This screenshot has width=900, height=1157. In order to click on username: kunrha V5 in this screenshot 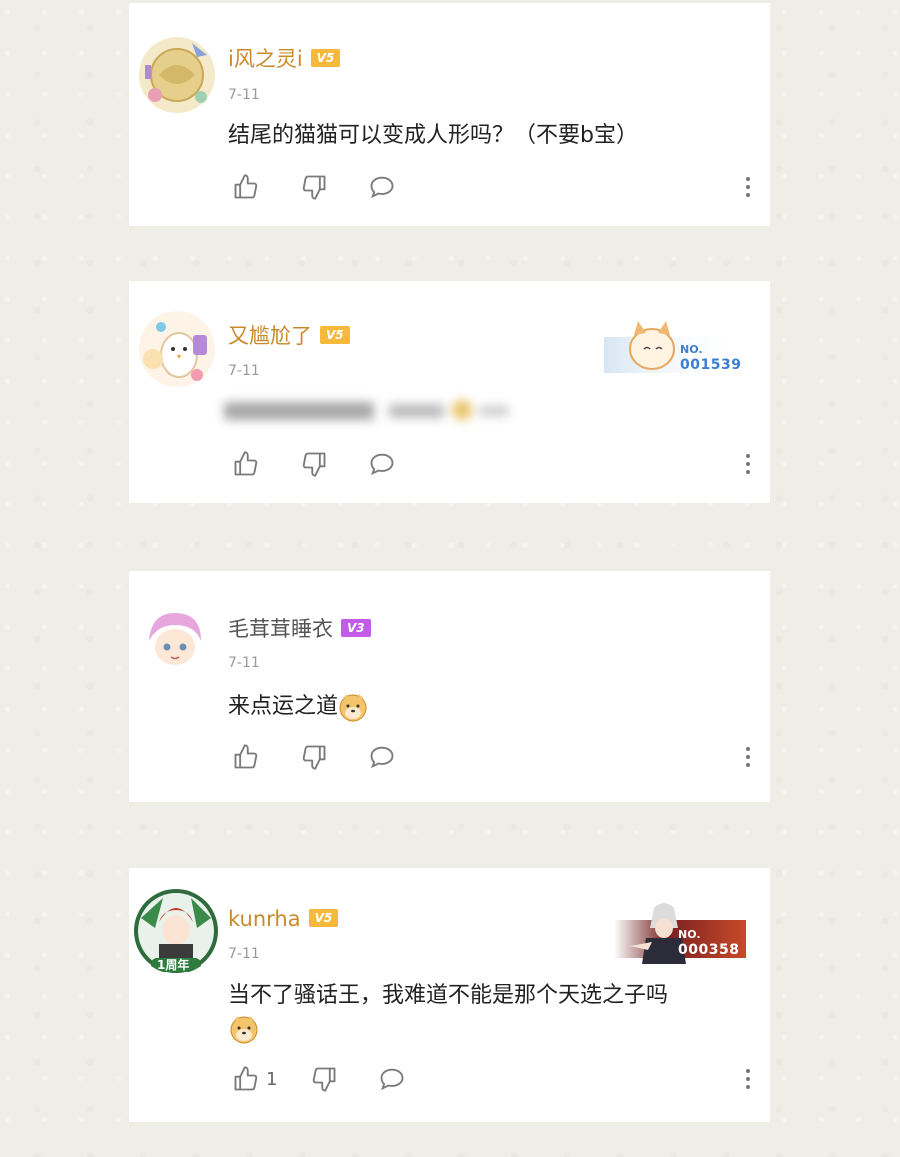, I will do `click(283, 919)`.